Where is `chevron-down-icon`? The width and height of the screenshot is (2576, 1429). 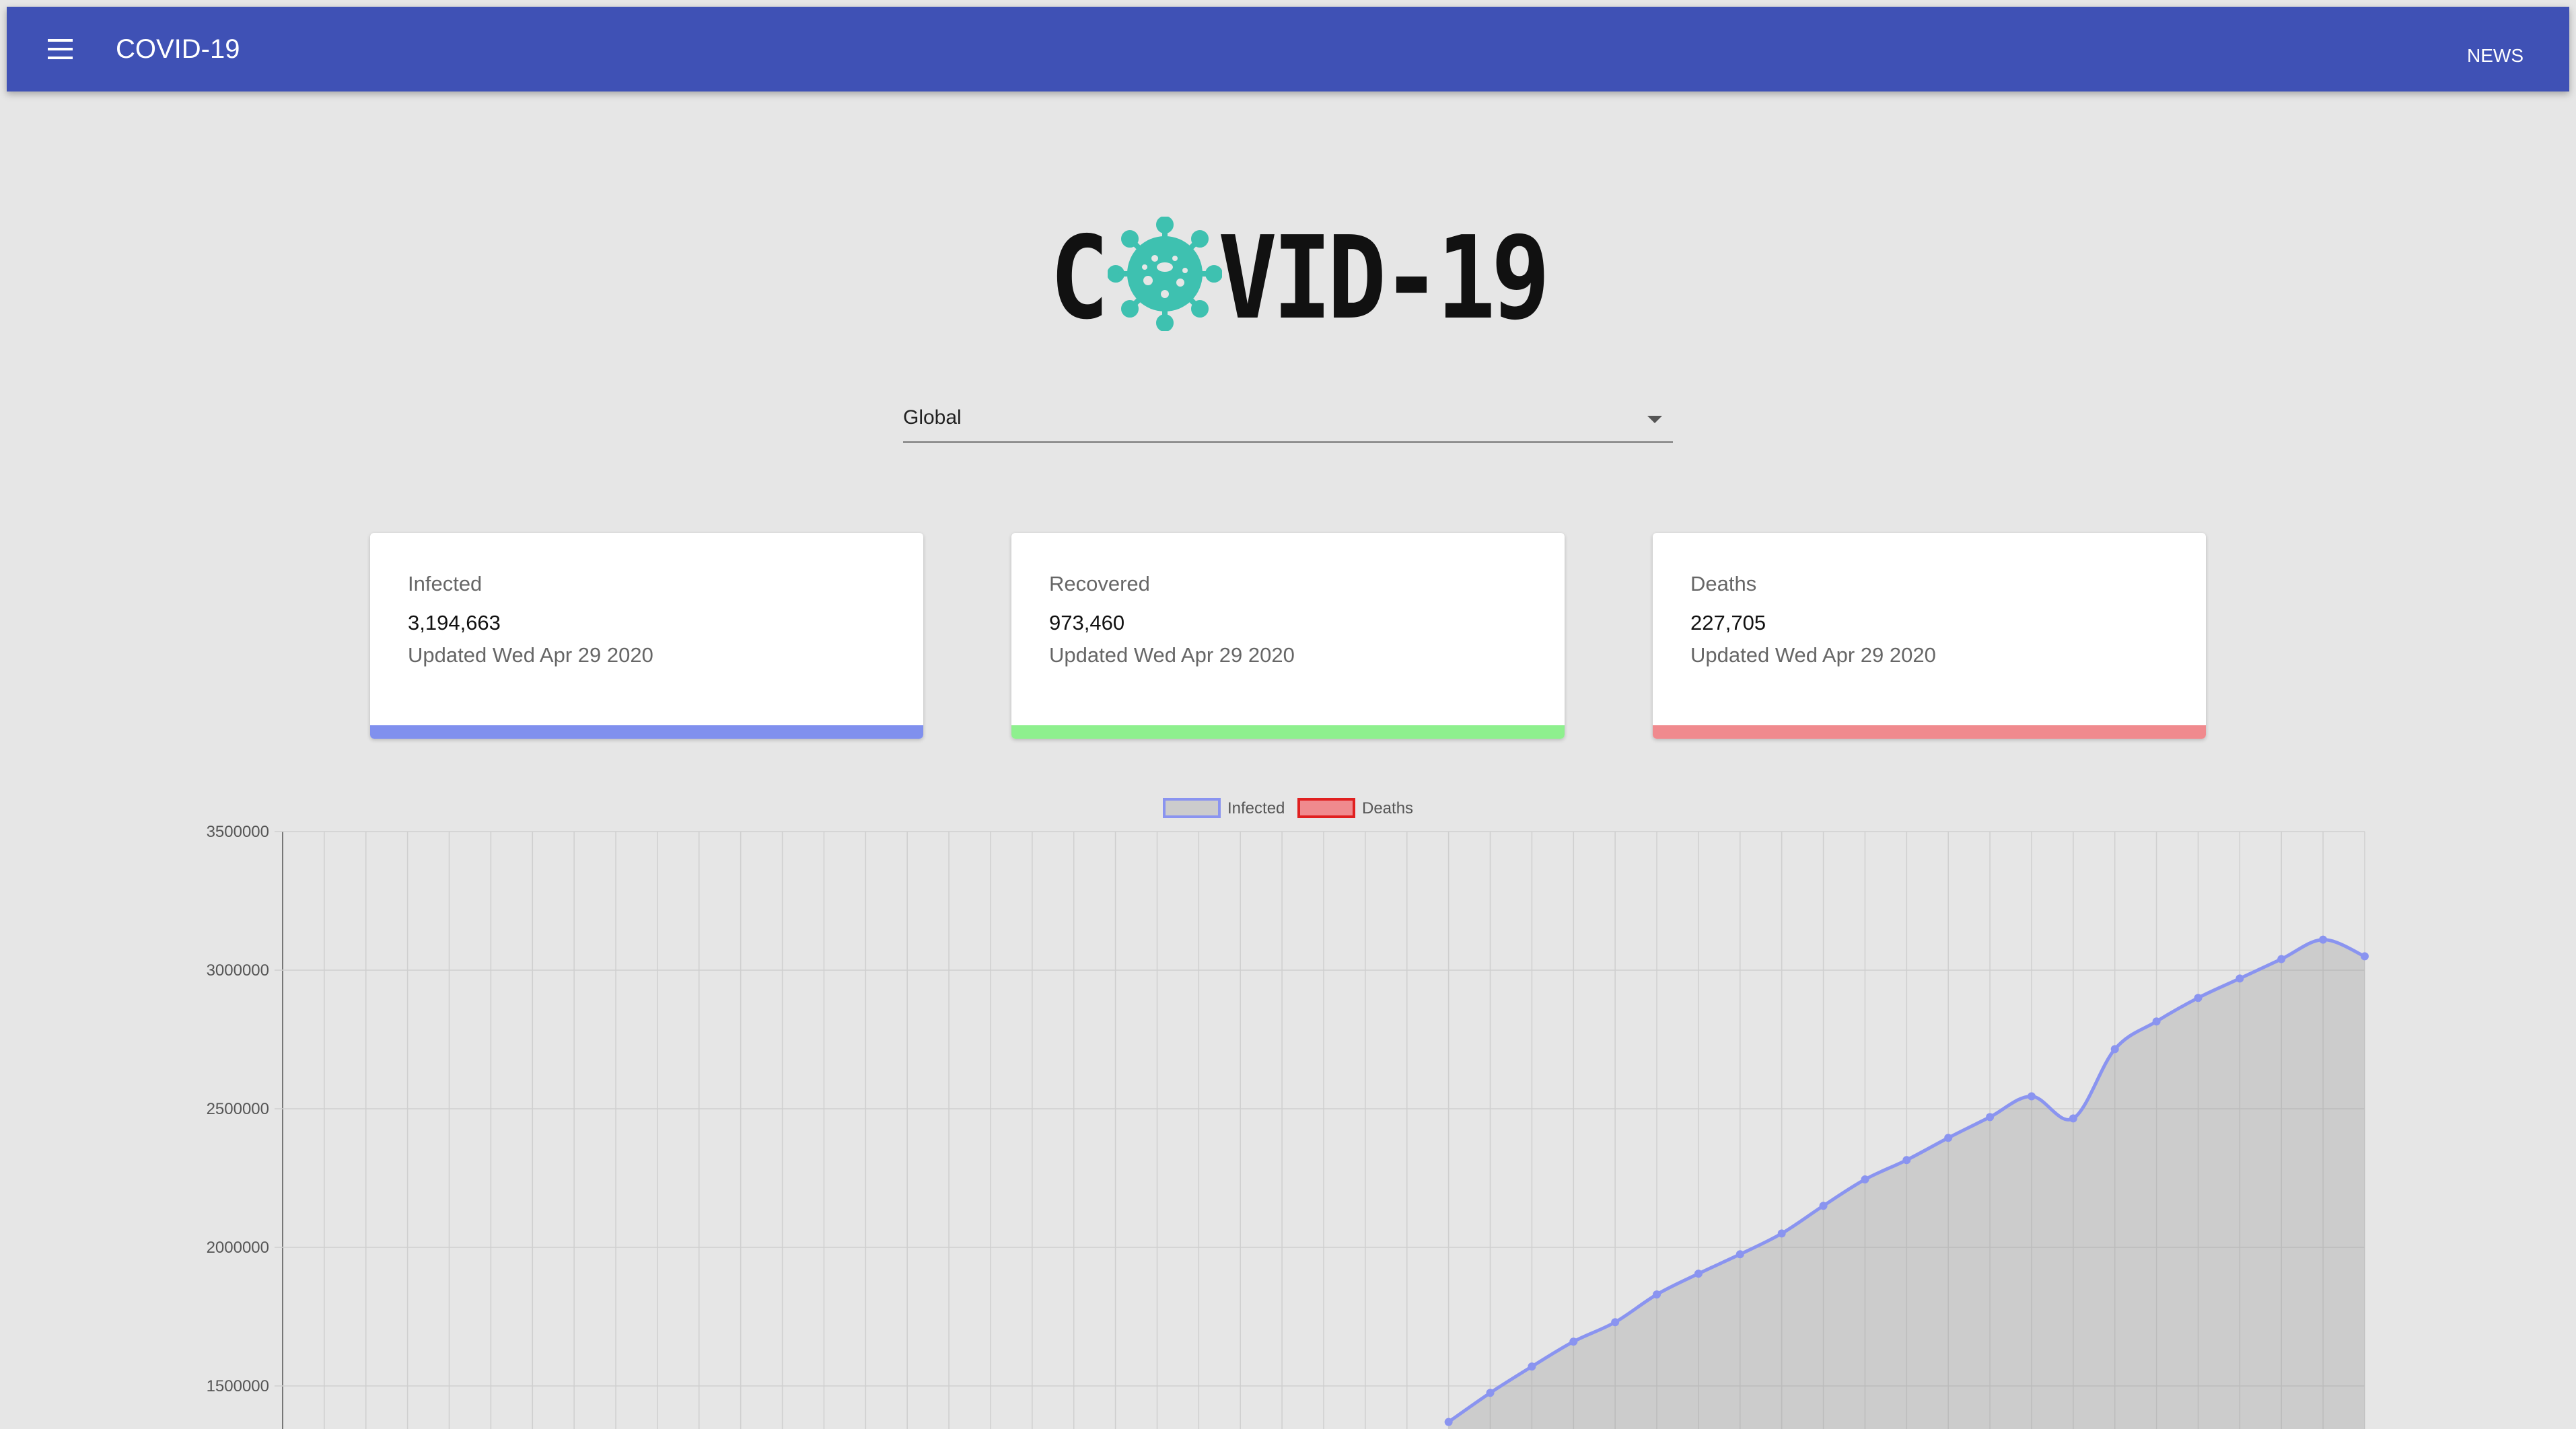 chevron-down-icon is located at coordinates (1654, 419).